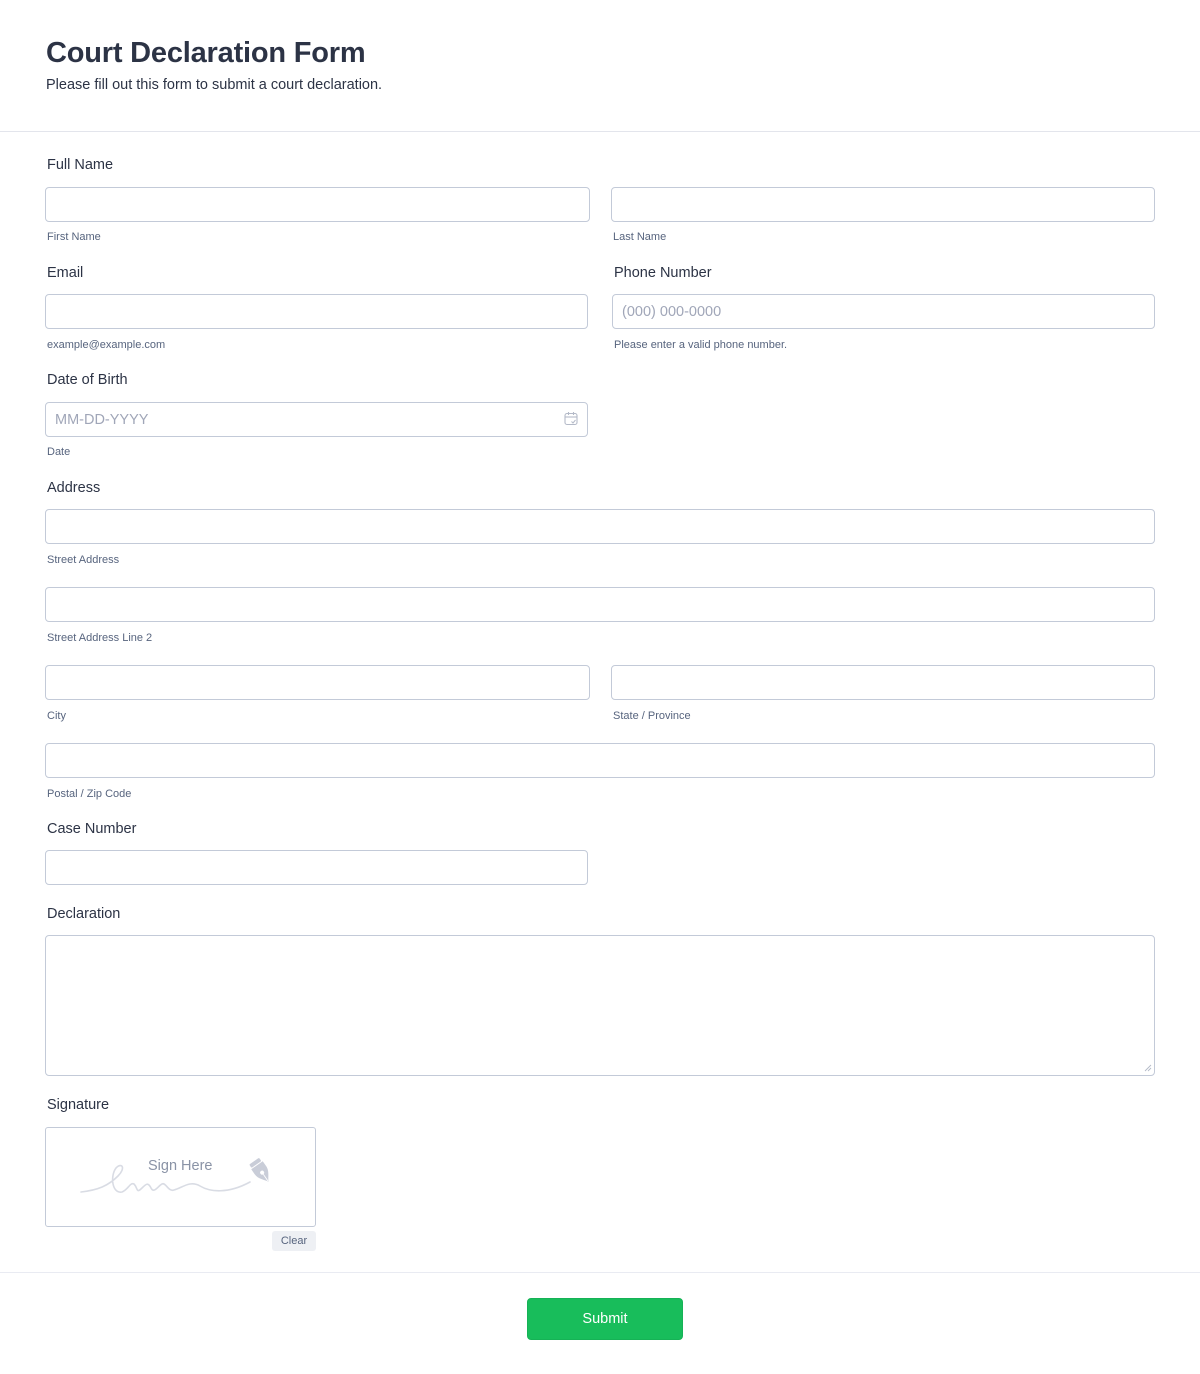 The height and width of the screenshot is (1374, 1200). I want to click on sign-here-placeholder: Sign Here, so click(180, 1166).